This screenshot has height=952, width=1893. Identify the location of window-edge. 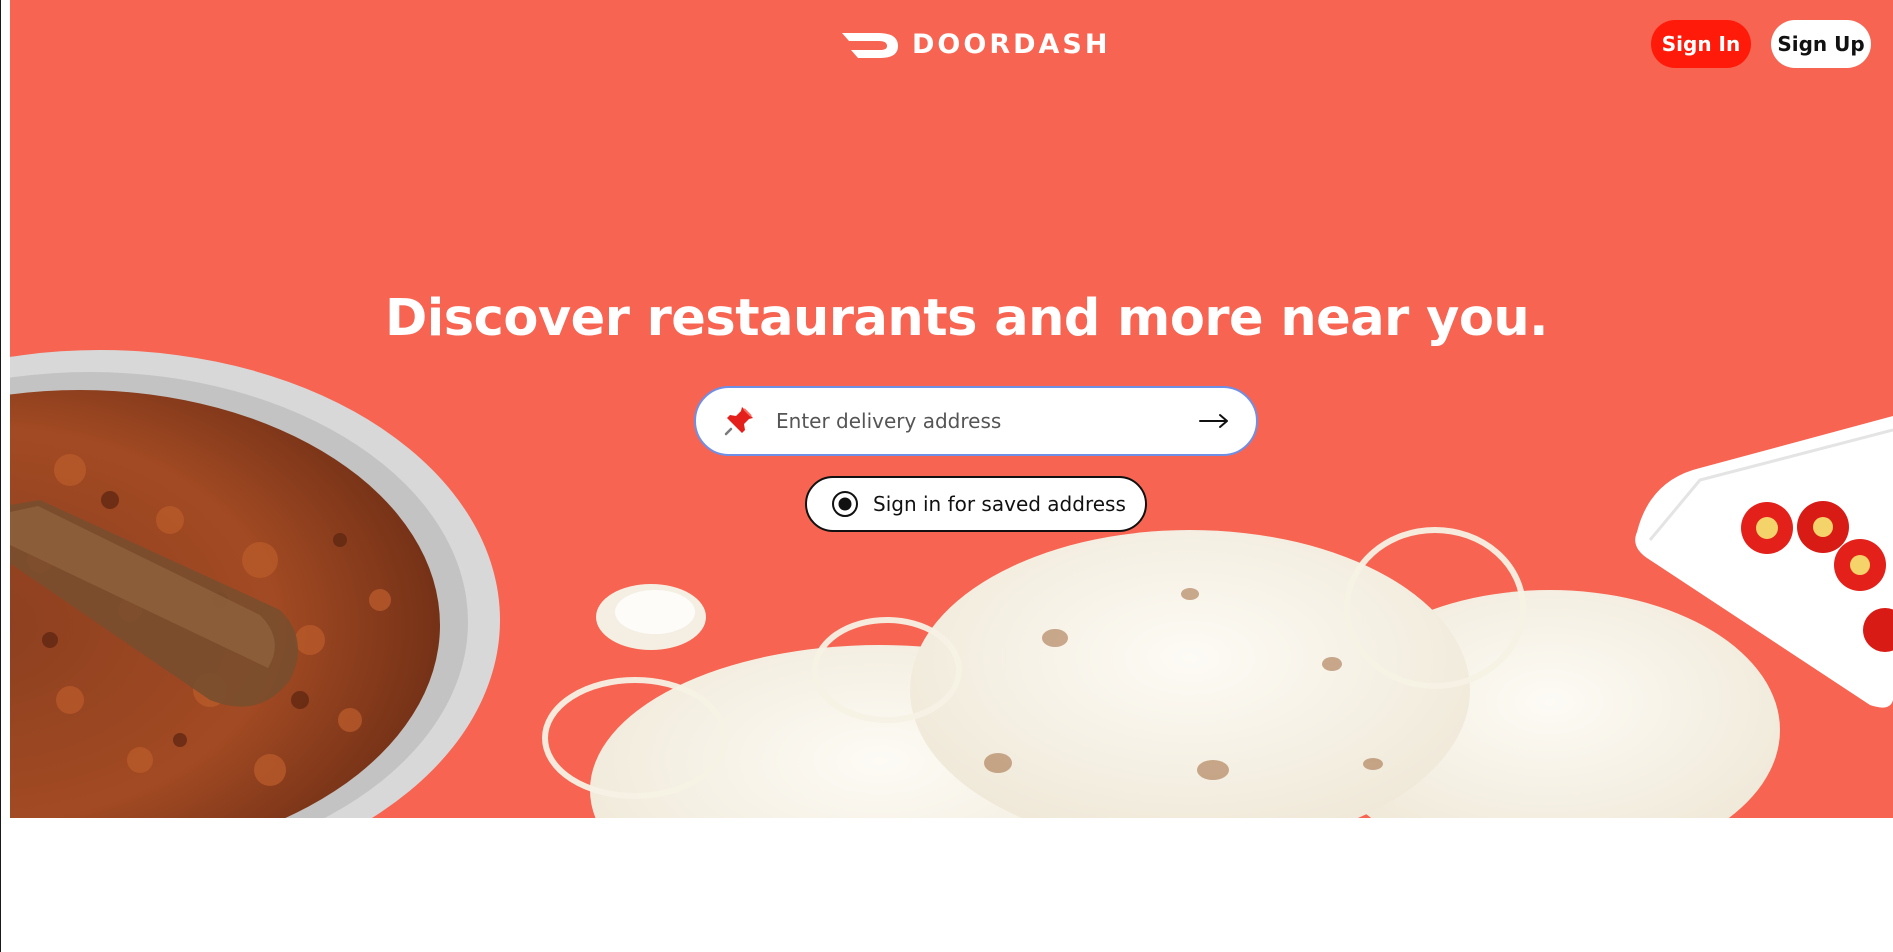
(5, 476).